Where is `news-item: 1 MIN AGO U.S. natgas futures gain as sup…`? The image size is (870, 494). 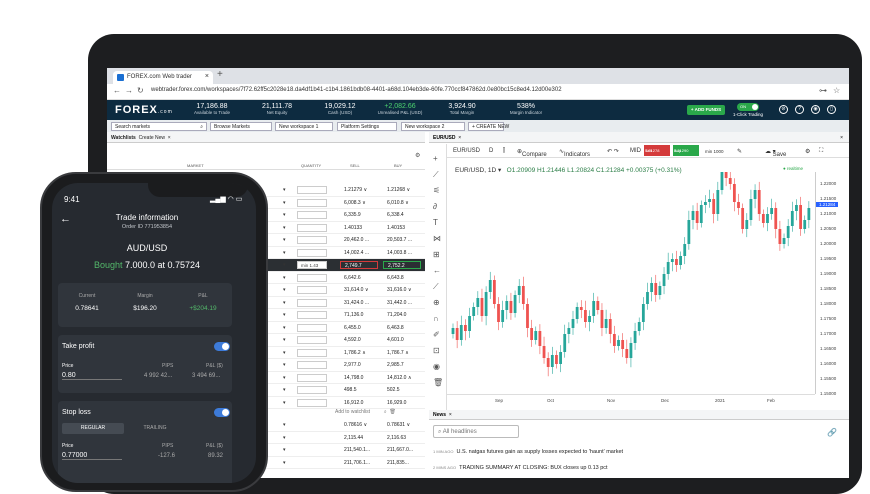
news-item: 1 MIN AGO U.S. natgas futures gain as sup… is located at coordinates (528, 452).